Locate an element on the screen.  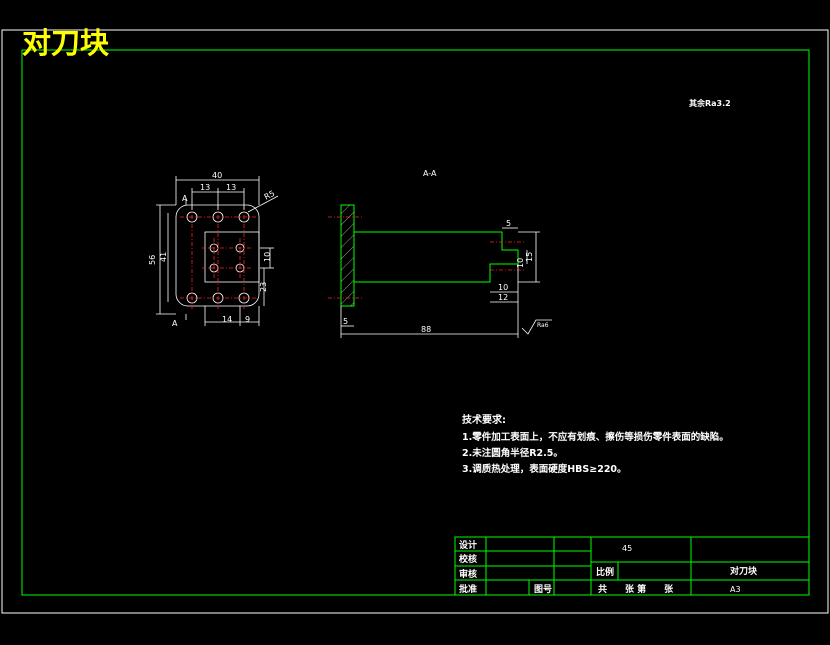
tb-material: 45 is located at coordinates (627, 548).